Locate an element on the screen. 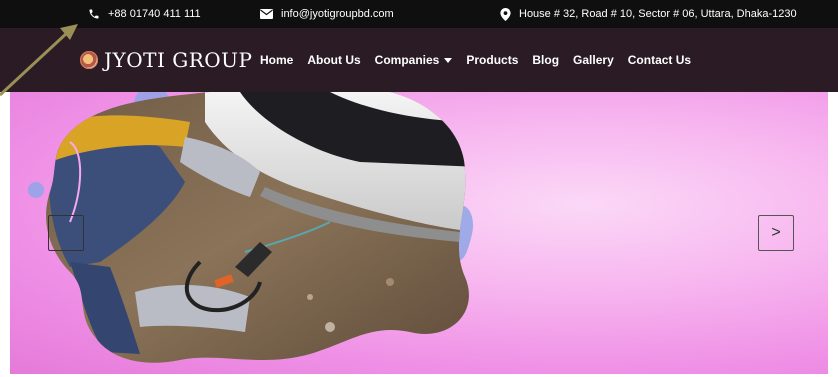 The width and height of the screenshot is (838, 377). map-pin-icon is located at coordinates (505, 14).